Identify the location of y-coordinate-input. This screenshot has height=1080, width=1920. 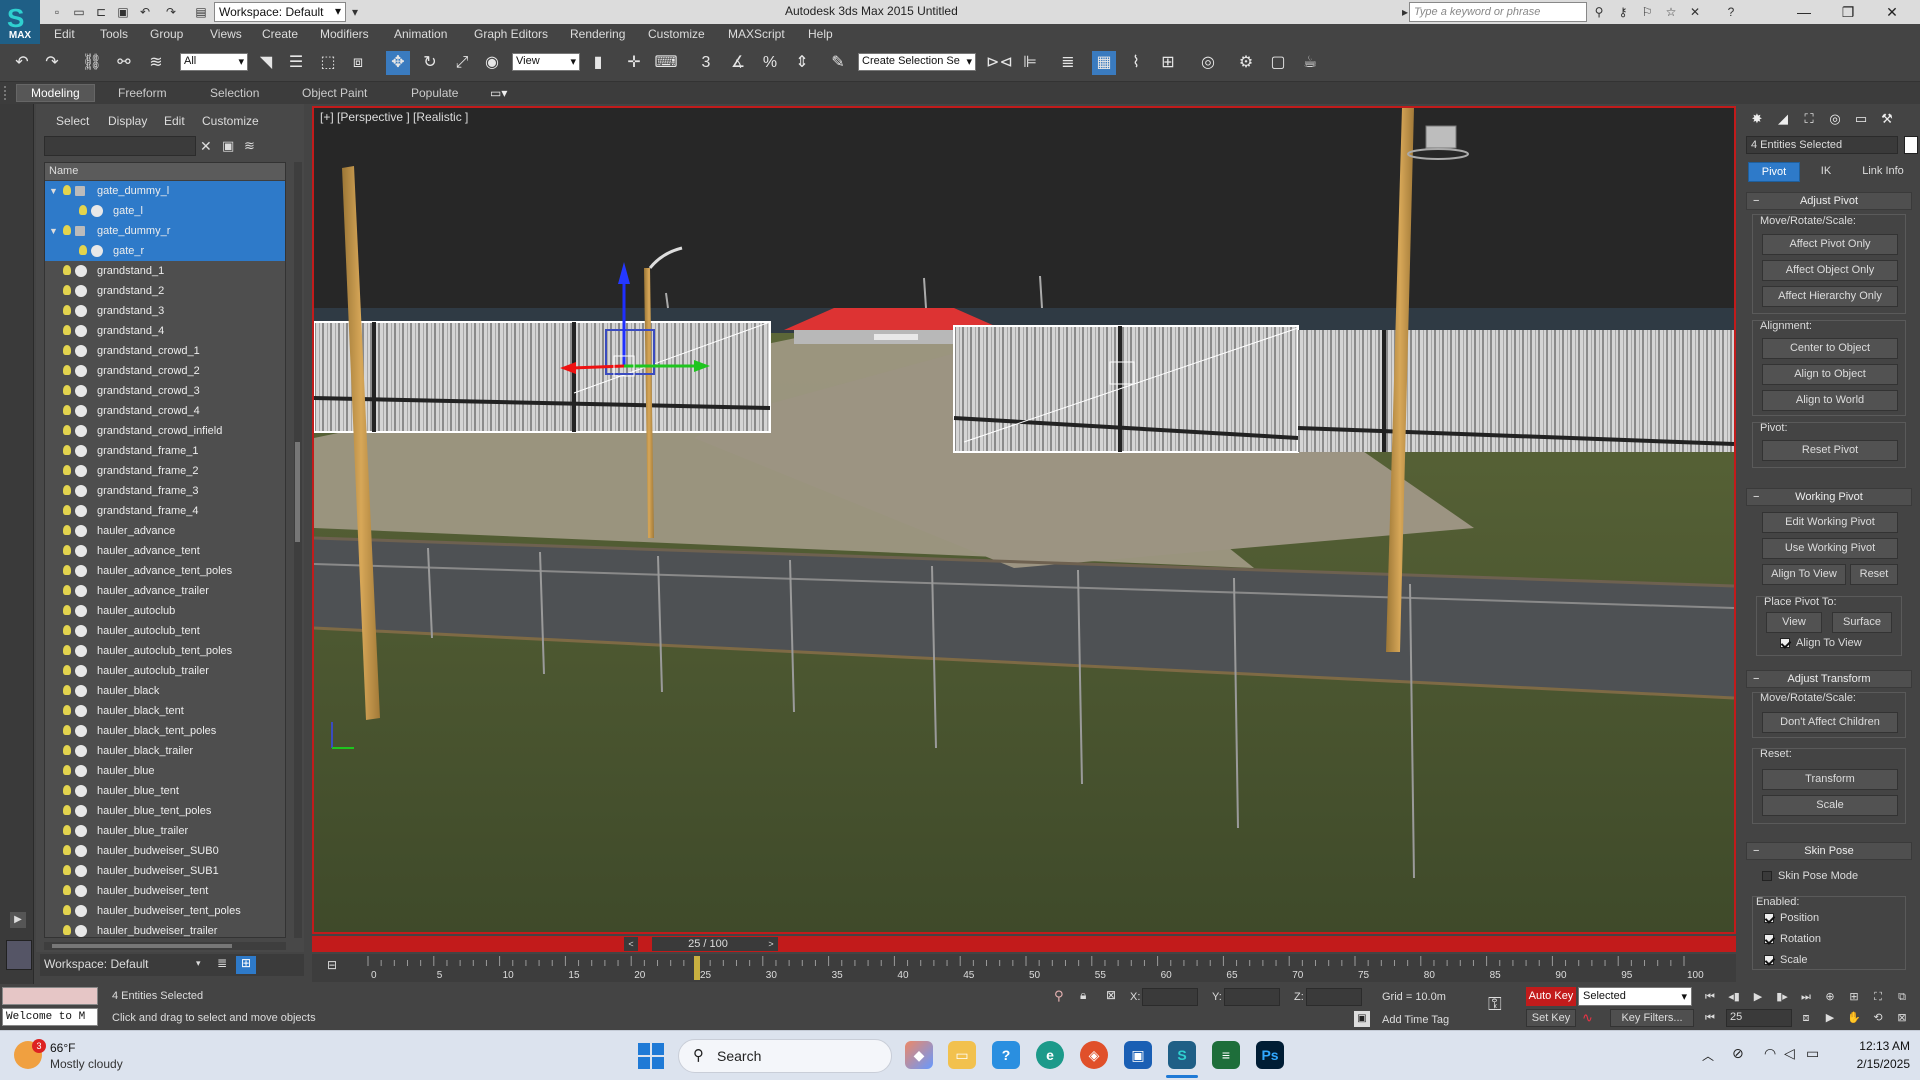
(1252, 997).